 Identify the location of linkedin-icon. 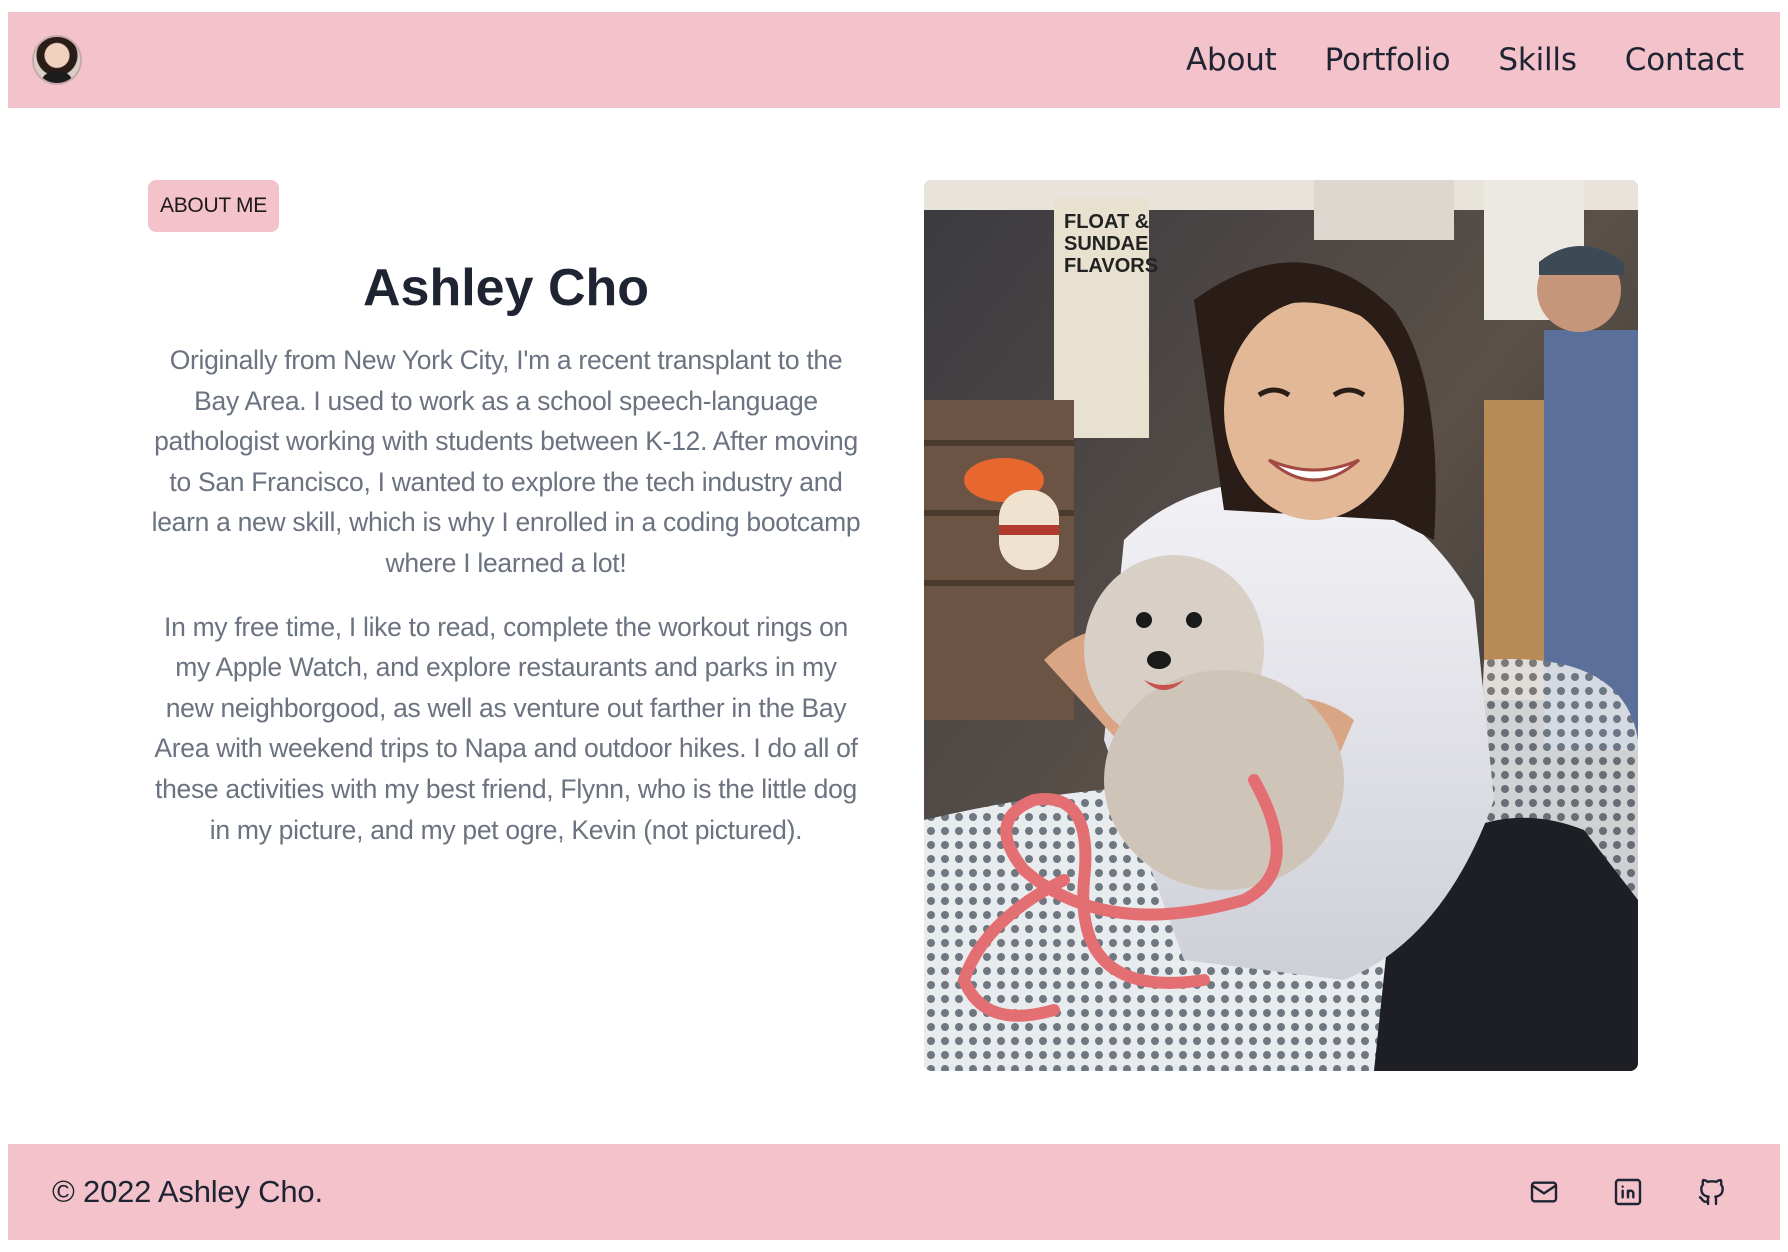
(1628, 1192).